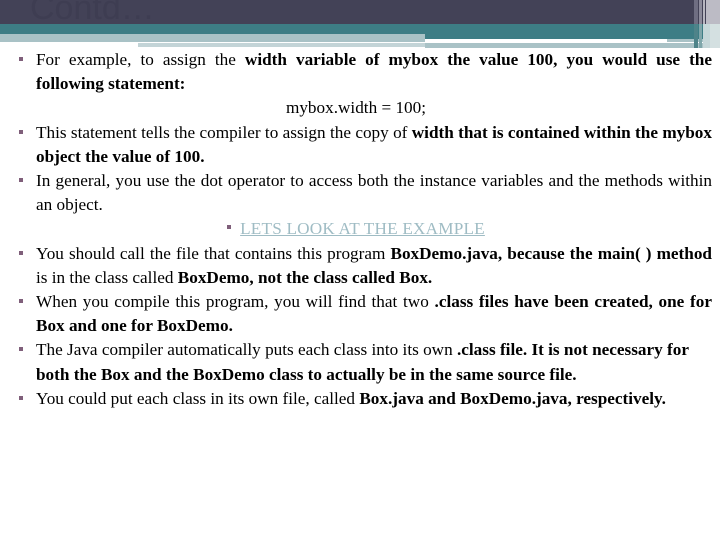 The image size is (720, 540). I want to click on code-sample-text: mybox.width = 100;, so click(356, 108).